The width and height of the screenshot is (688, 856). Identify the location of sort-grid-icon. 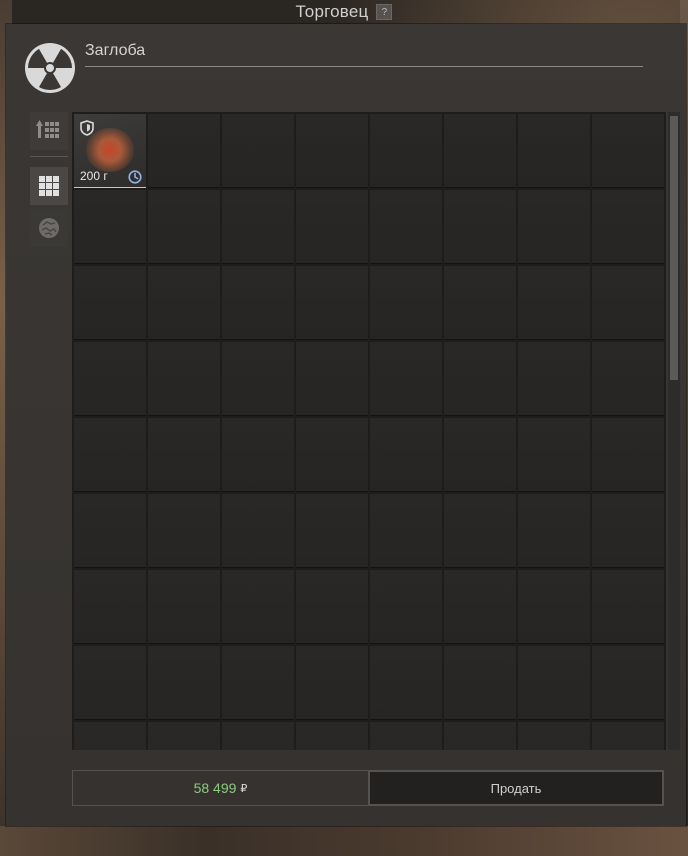
(47, 129).